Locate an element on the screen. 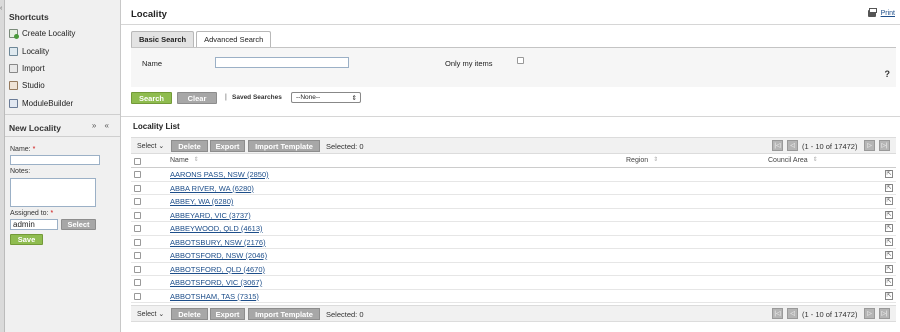 The width and height of the screenshot is (900, 332). locality-link: ABBA RIVER, WA (6280) is located at coordinates (212, 188).